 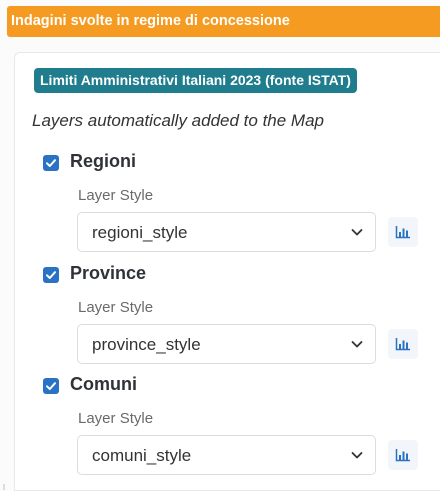 What do you see at coordinates (178, 120) in the screenshot?
I see `panel-subtitle: Layers automatically added to the Map` at bounding box center [178, 120].